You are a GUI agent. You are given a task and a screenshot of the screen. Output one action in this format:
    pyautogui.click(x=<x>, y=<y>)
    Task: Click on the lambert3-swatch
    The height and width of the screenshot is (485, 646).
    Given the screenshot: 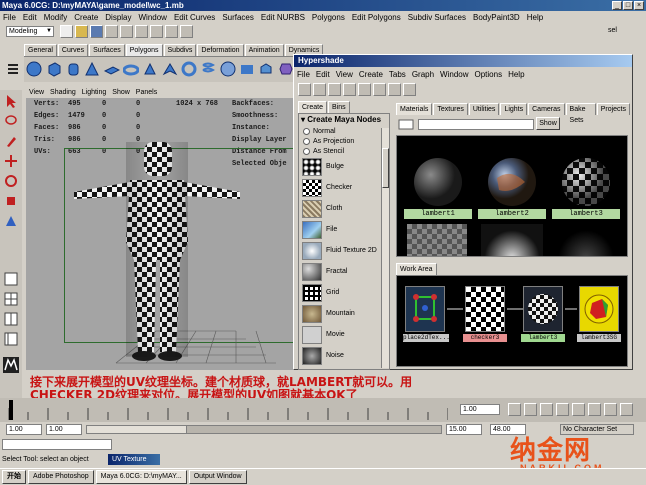 What is the action you would take?
    pyautogui.click(x=586, y=182)
    